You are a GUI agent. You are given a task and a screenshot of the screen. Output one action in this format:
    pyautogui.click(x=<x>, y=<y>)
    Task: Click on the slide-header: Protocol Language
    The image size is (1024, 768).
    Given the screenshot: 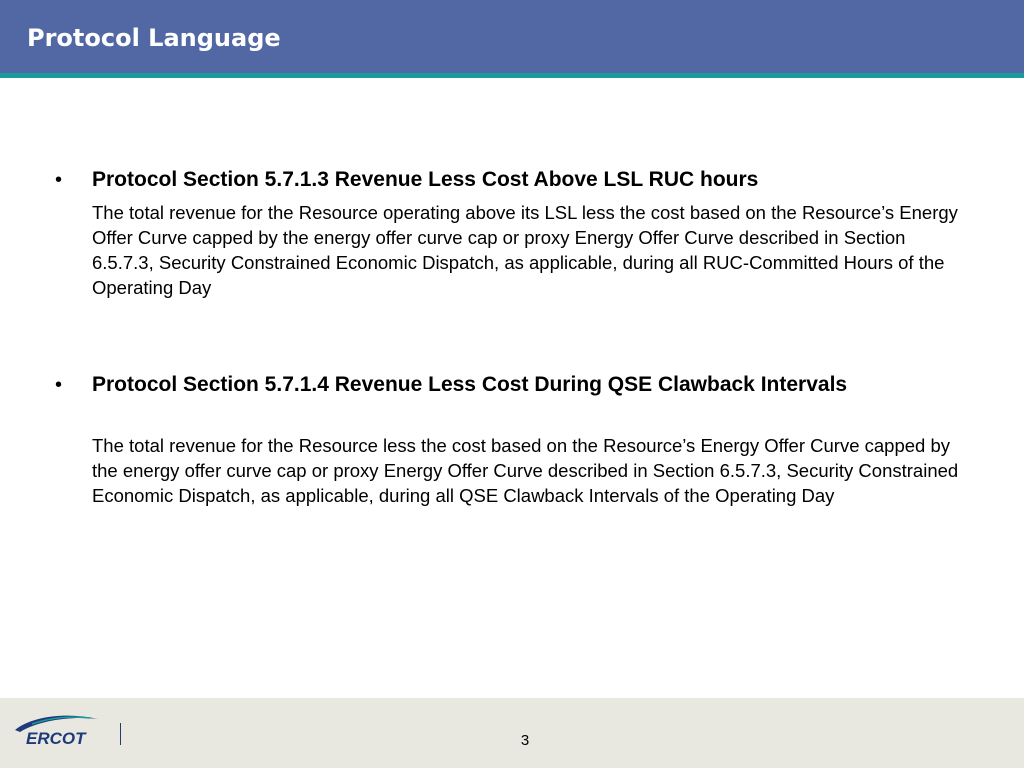 What is the action you would take?
    pyautogui.click(x=512, y=36)
    